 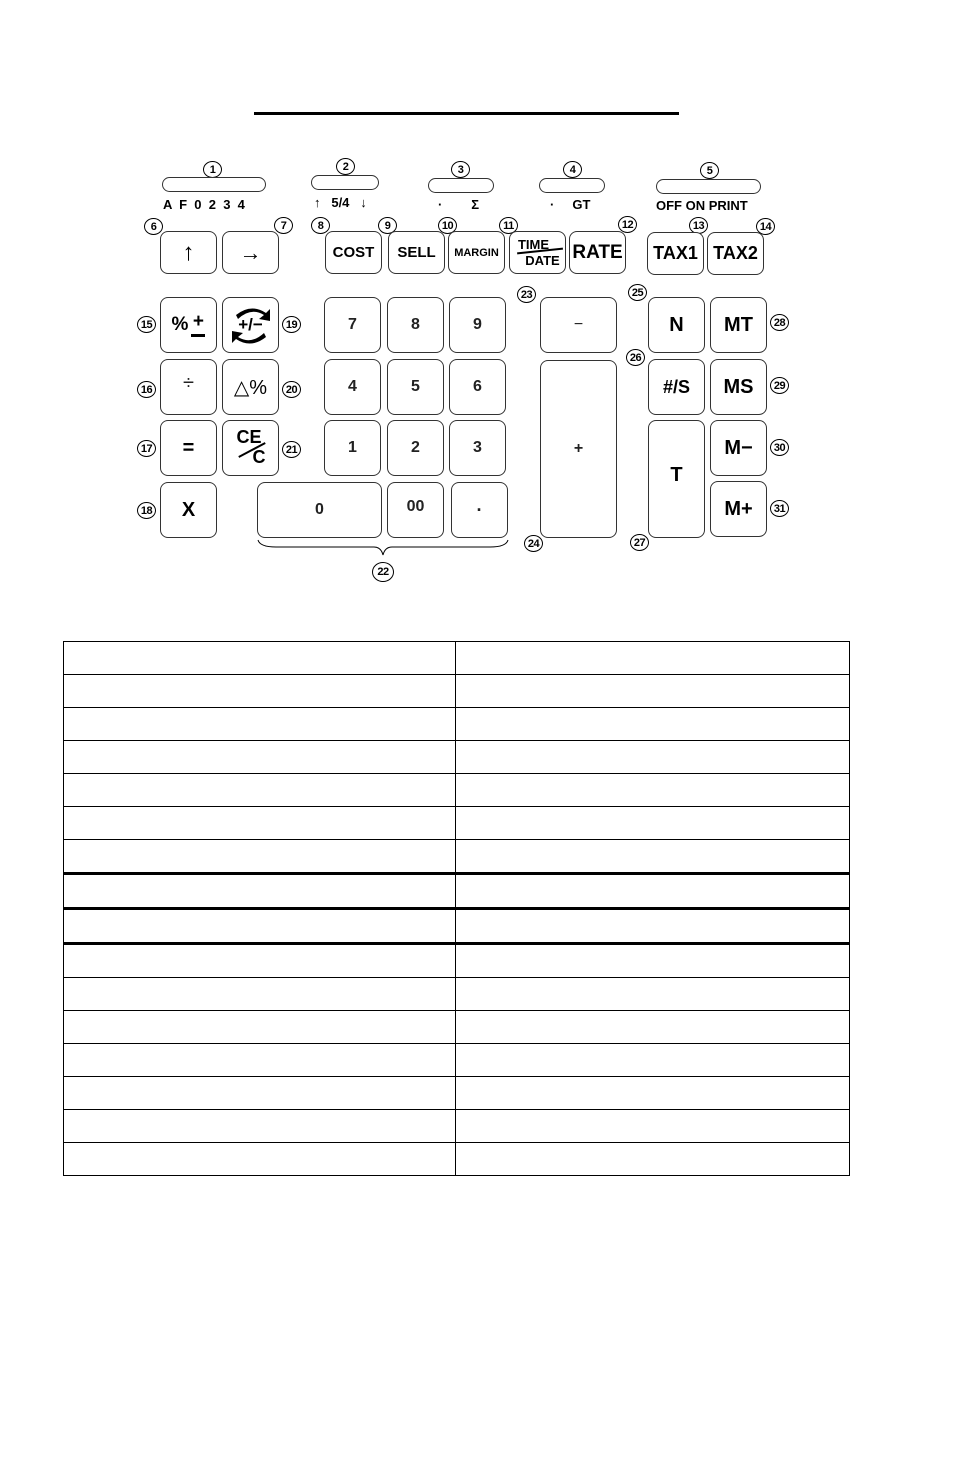 I want to click on delta-percent-key: △%, so click(x=250, y=387).